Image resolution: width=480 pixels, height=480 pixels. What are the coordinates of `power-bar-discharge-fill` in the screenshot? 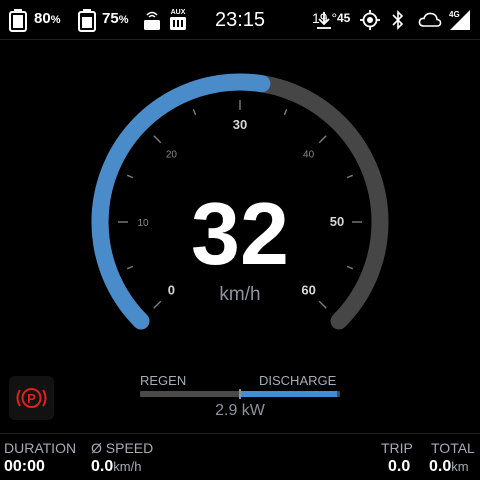 It's located at (288, 394).